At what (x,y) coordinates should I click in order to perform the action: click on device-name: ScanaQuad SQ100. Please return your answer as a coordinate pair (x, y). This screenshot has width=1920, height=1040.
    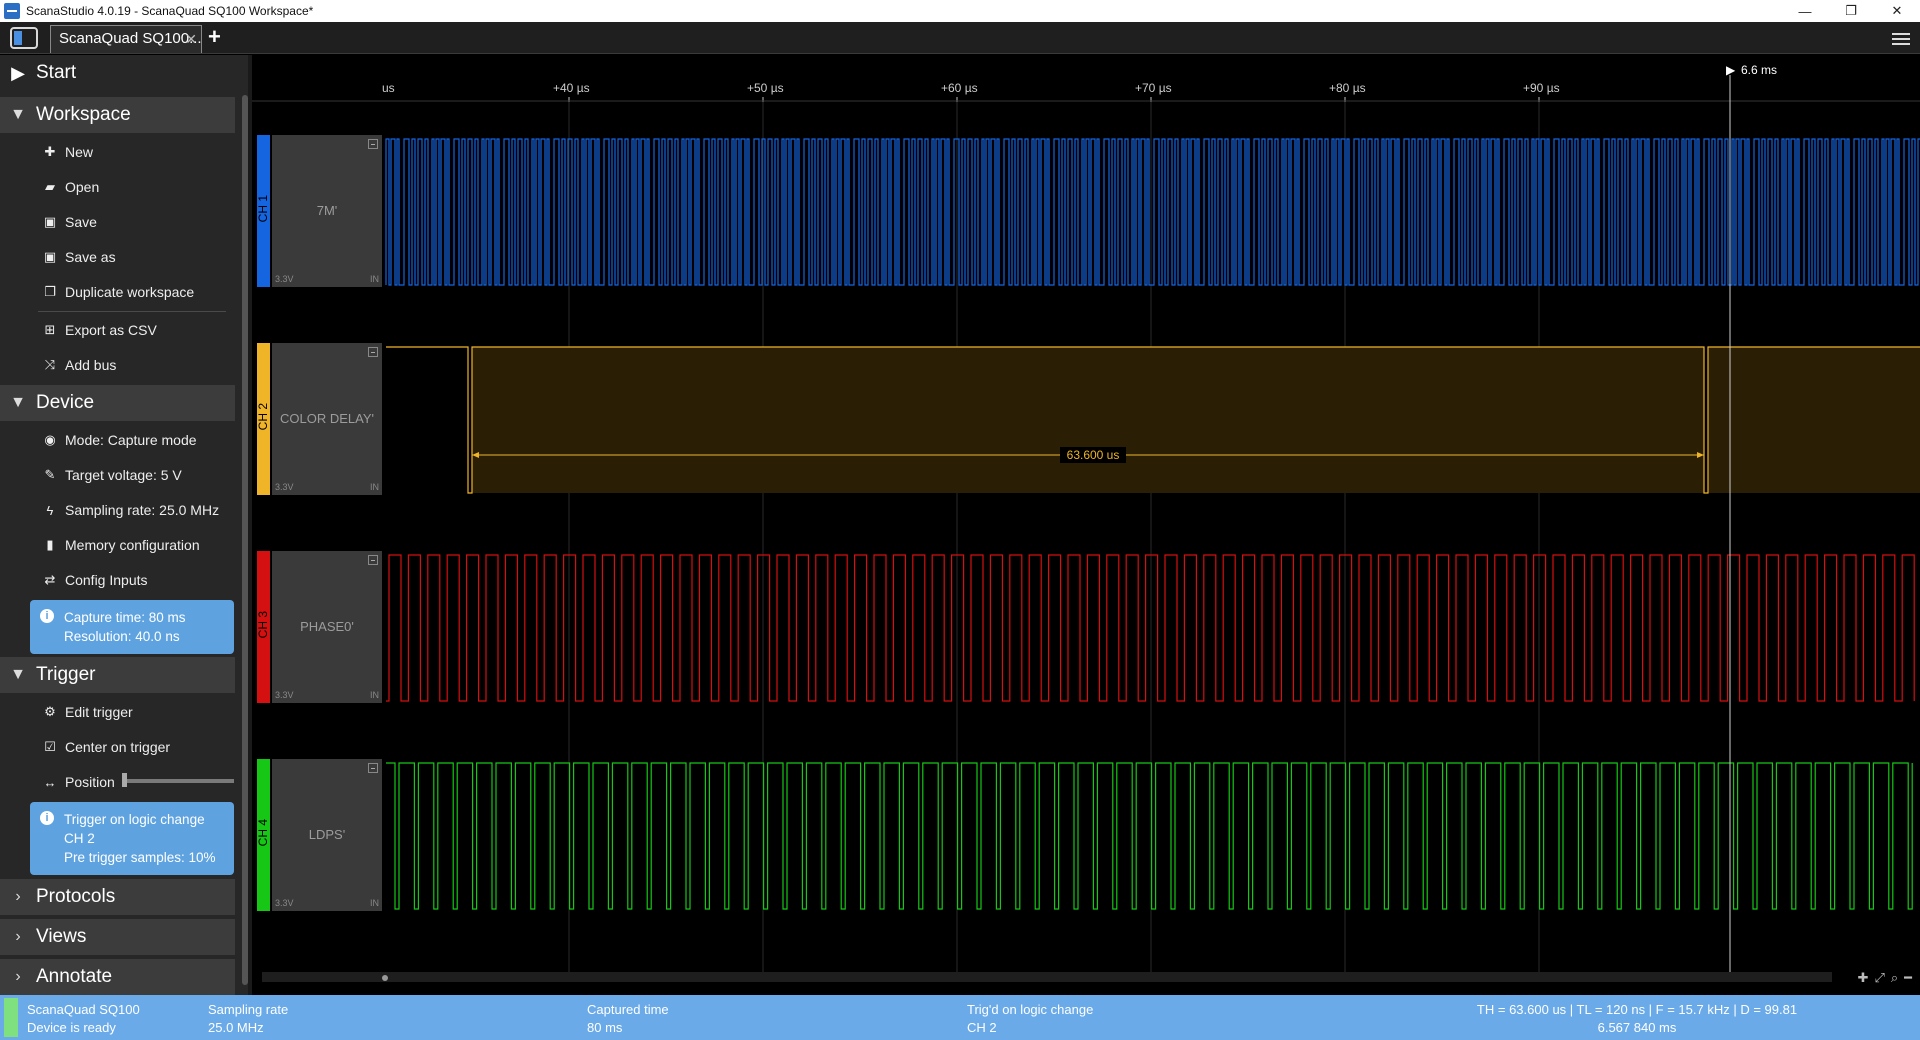
    Looking at the image, I should click on (83, 1009).